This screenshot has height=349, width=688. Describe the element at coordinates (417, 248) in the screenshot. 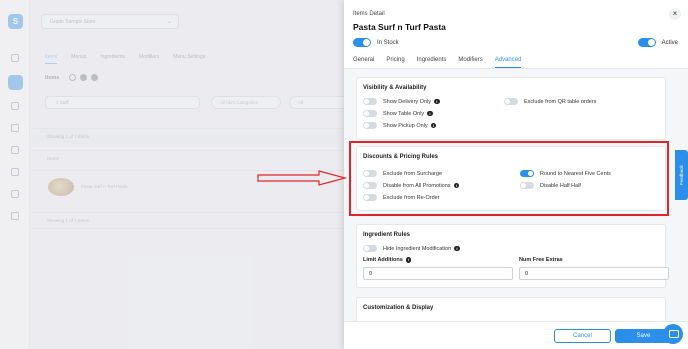

I see `hide-modification-label: Hide Ingredient Modification` at that location.